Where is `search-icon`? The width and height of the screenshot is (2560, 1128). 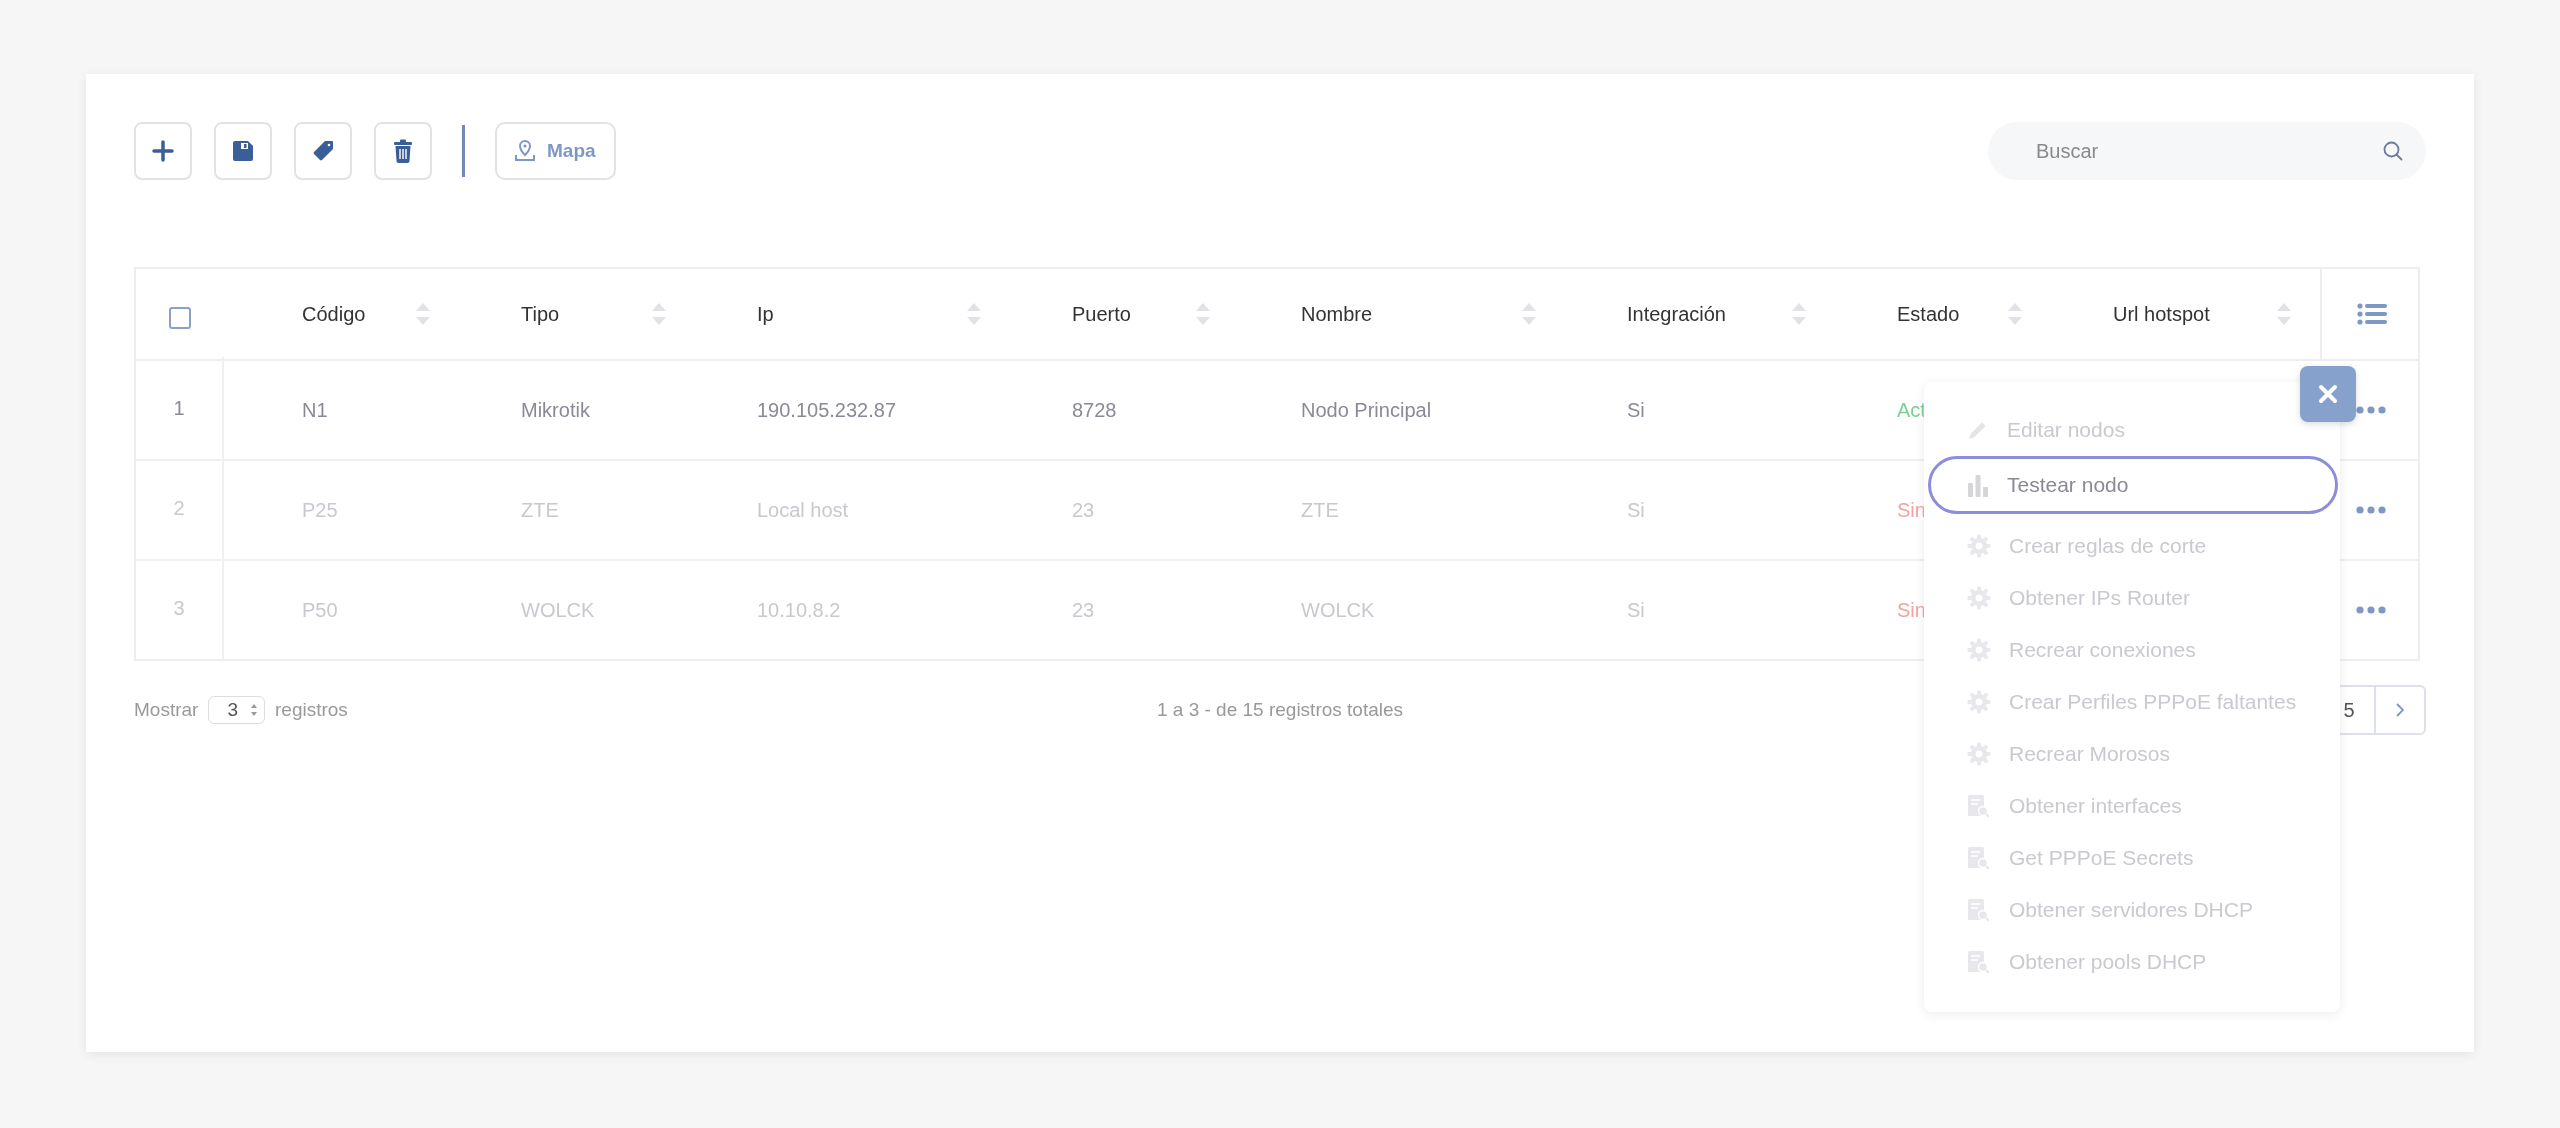
search-icon is located at coordinates (2393, 151).